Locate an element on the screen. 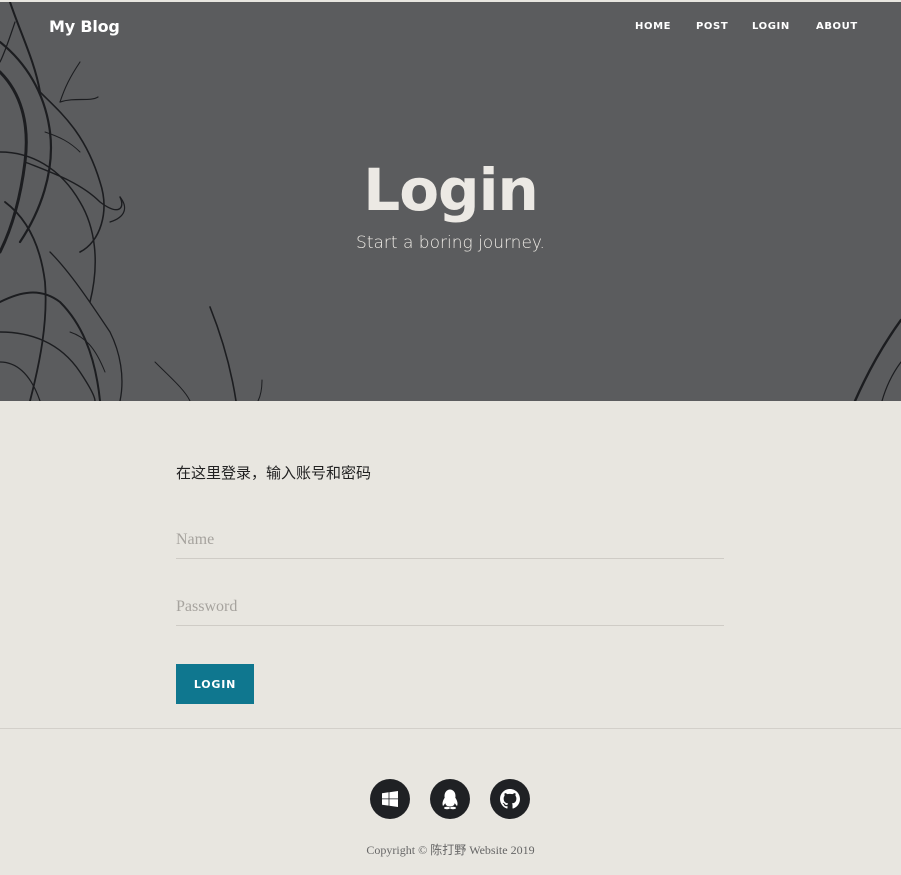 The height and width of the screenshot is (875, 901). social-link-github is located at coordinates (510, 799).